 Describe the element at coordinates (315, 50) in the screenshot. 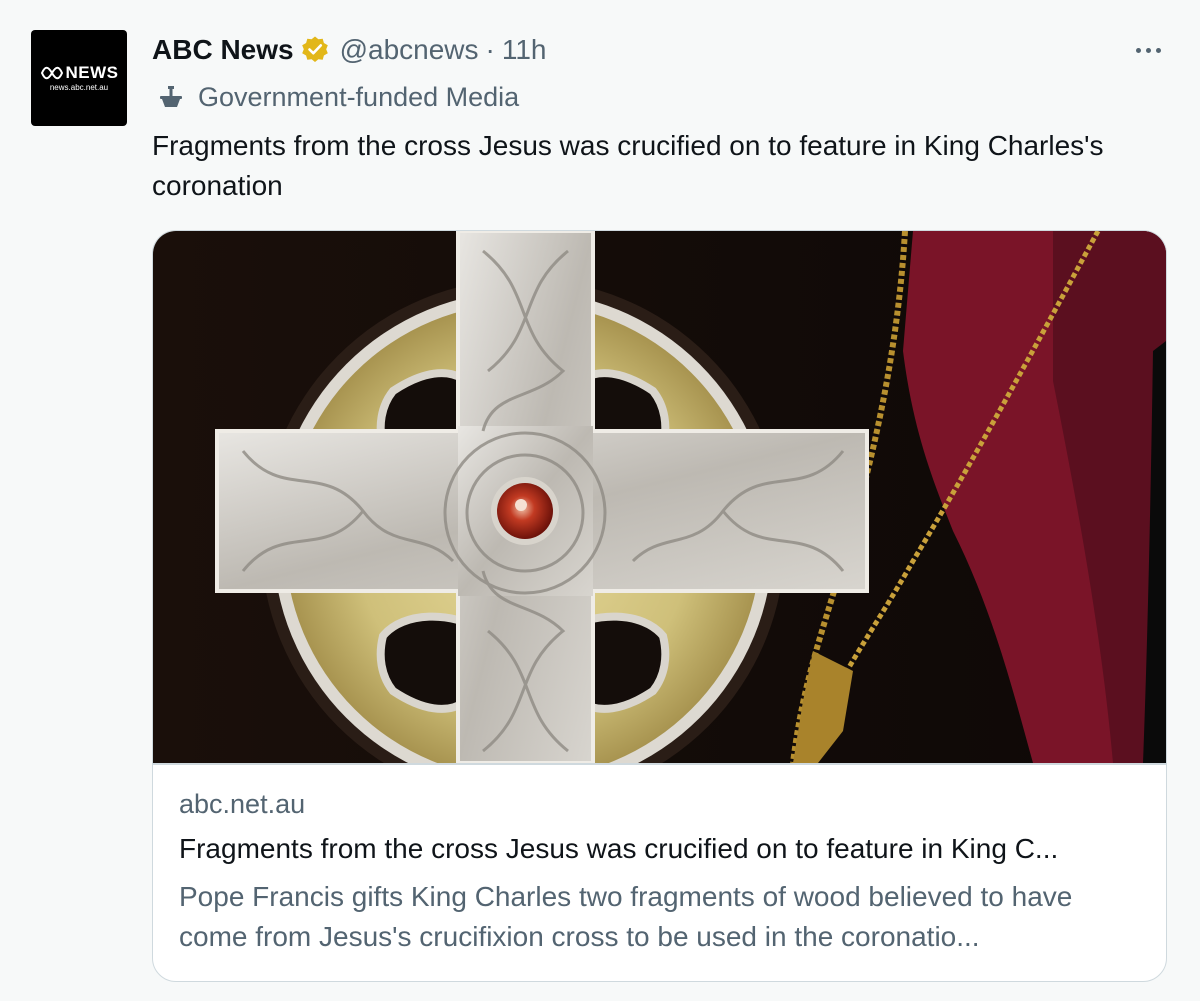

I see `verified-badge-icon` at that location.